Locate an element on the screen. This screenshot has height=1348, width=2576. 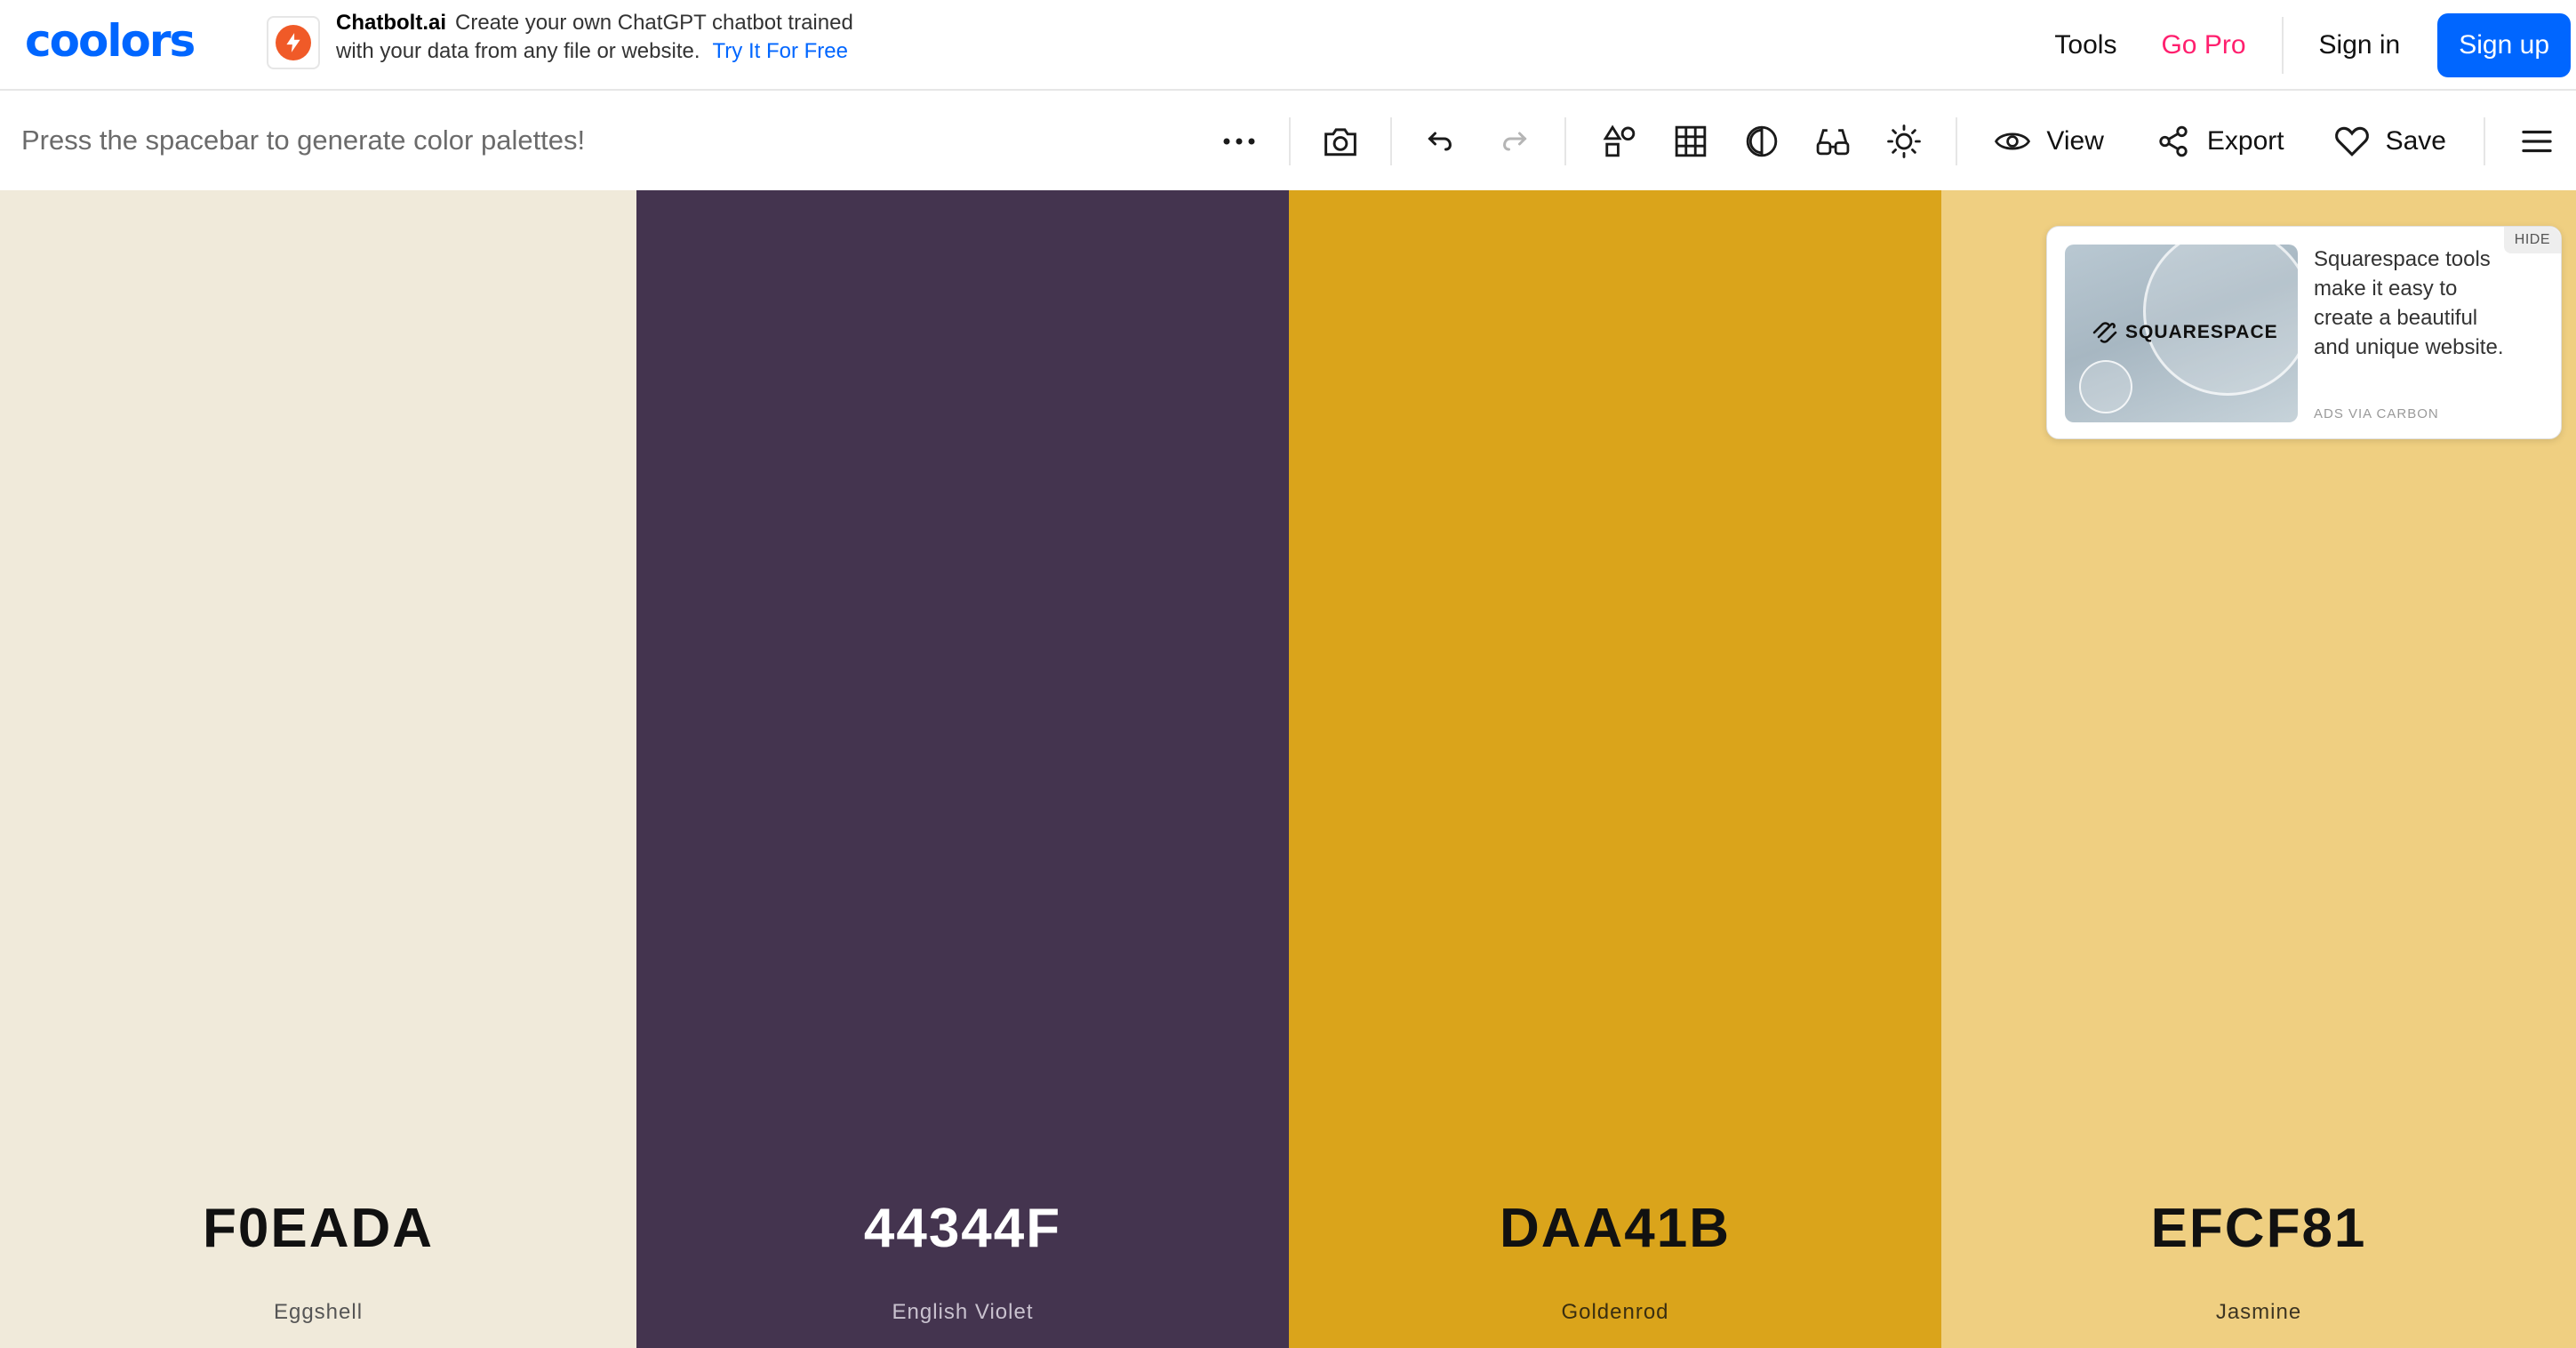
ad-text-line1: Create your own ChatGPT chatbot trained is located at coordinates (654, 23).